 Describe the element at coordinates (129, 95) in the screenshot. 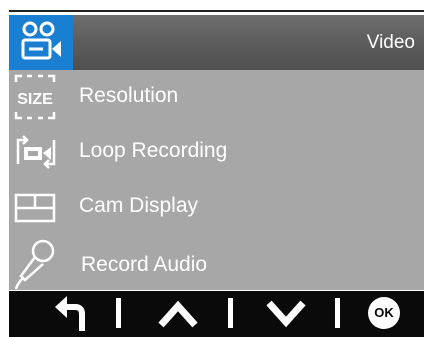

I see `menu-item-label: Resolution` at that location.